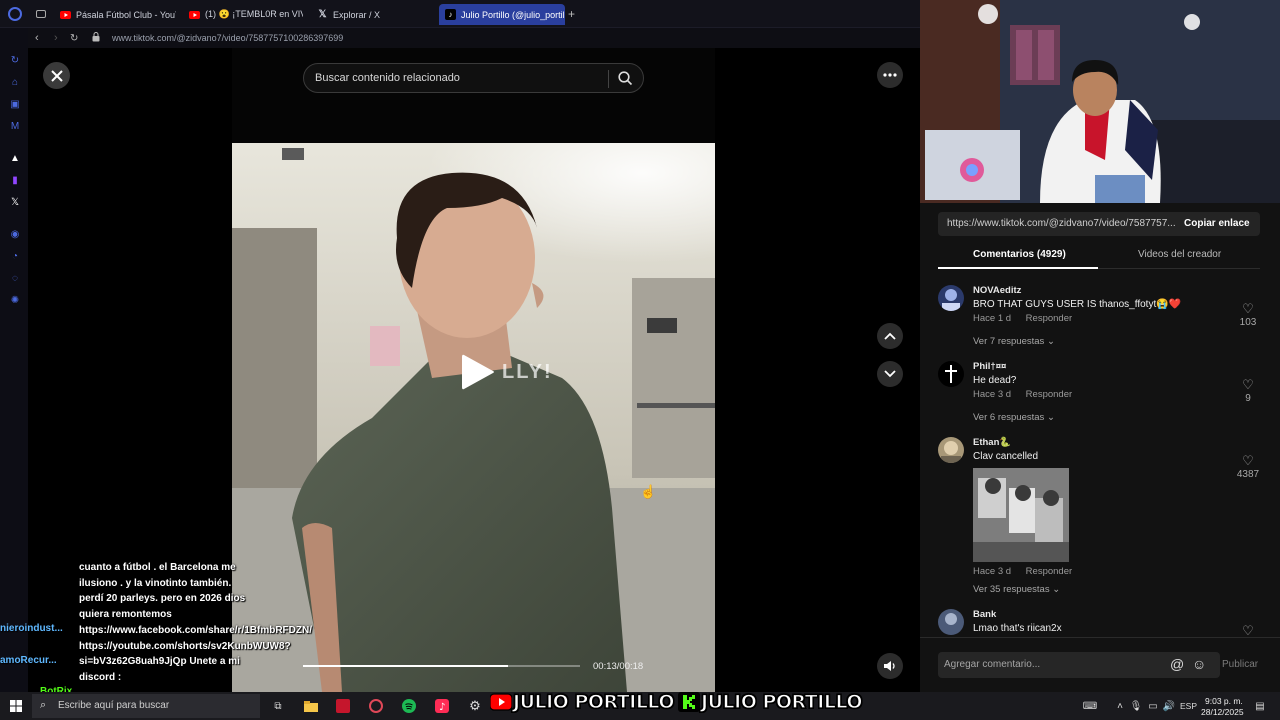  Describe the element at coordinates (1021, 515) in the screenshot. I see `comment-image` at that location.